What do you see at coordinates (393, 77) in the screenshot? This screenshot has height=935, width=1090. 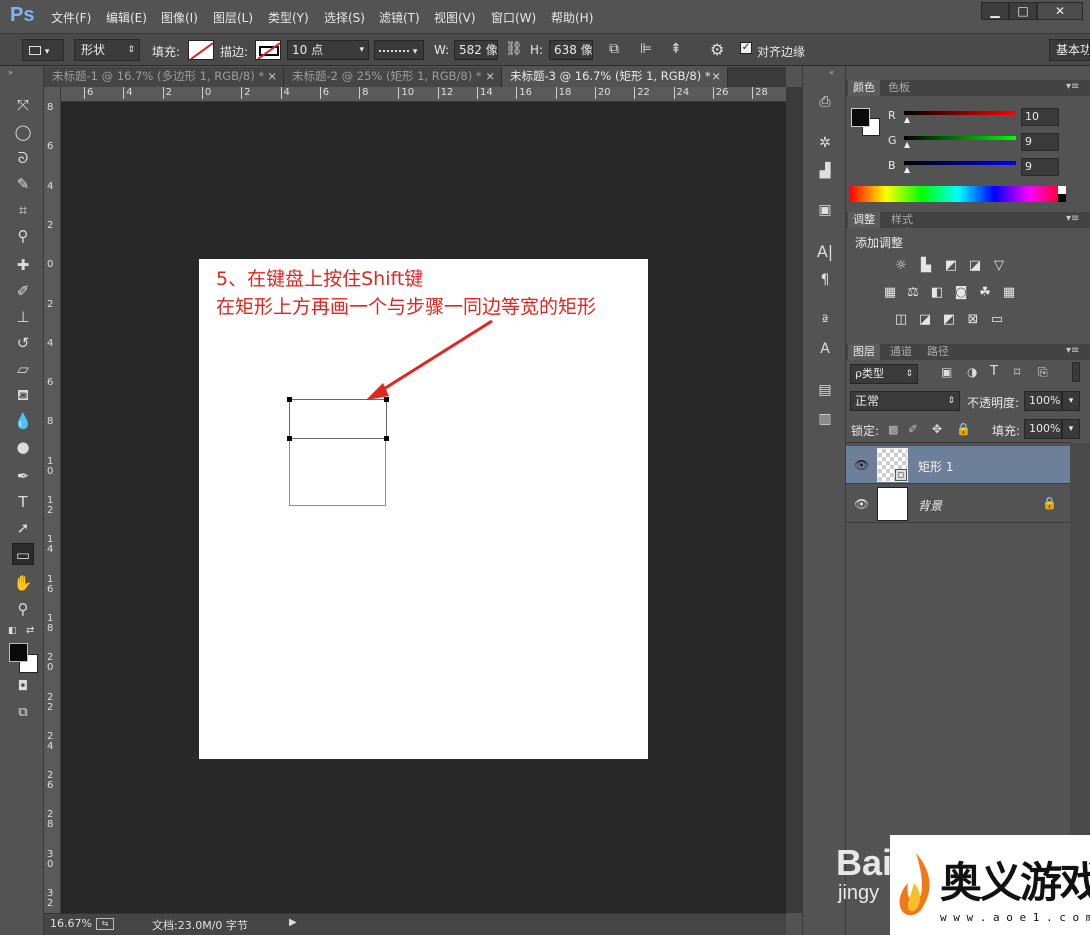 I see `tab-document-2: 未标题-2 @ 25% (矩形 1, RGB/8) * ×` at bounding box center [393, 77].